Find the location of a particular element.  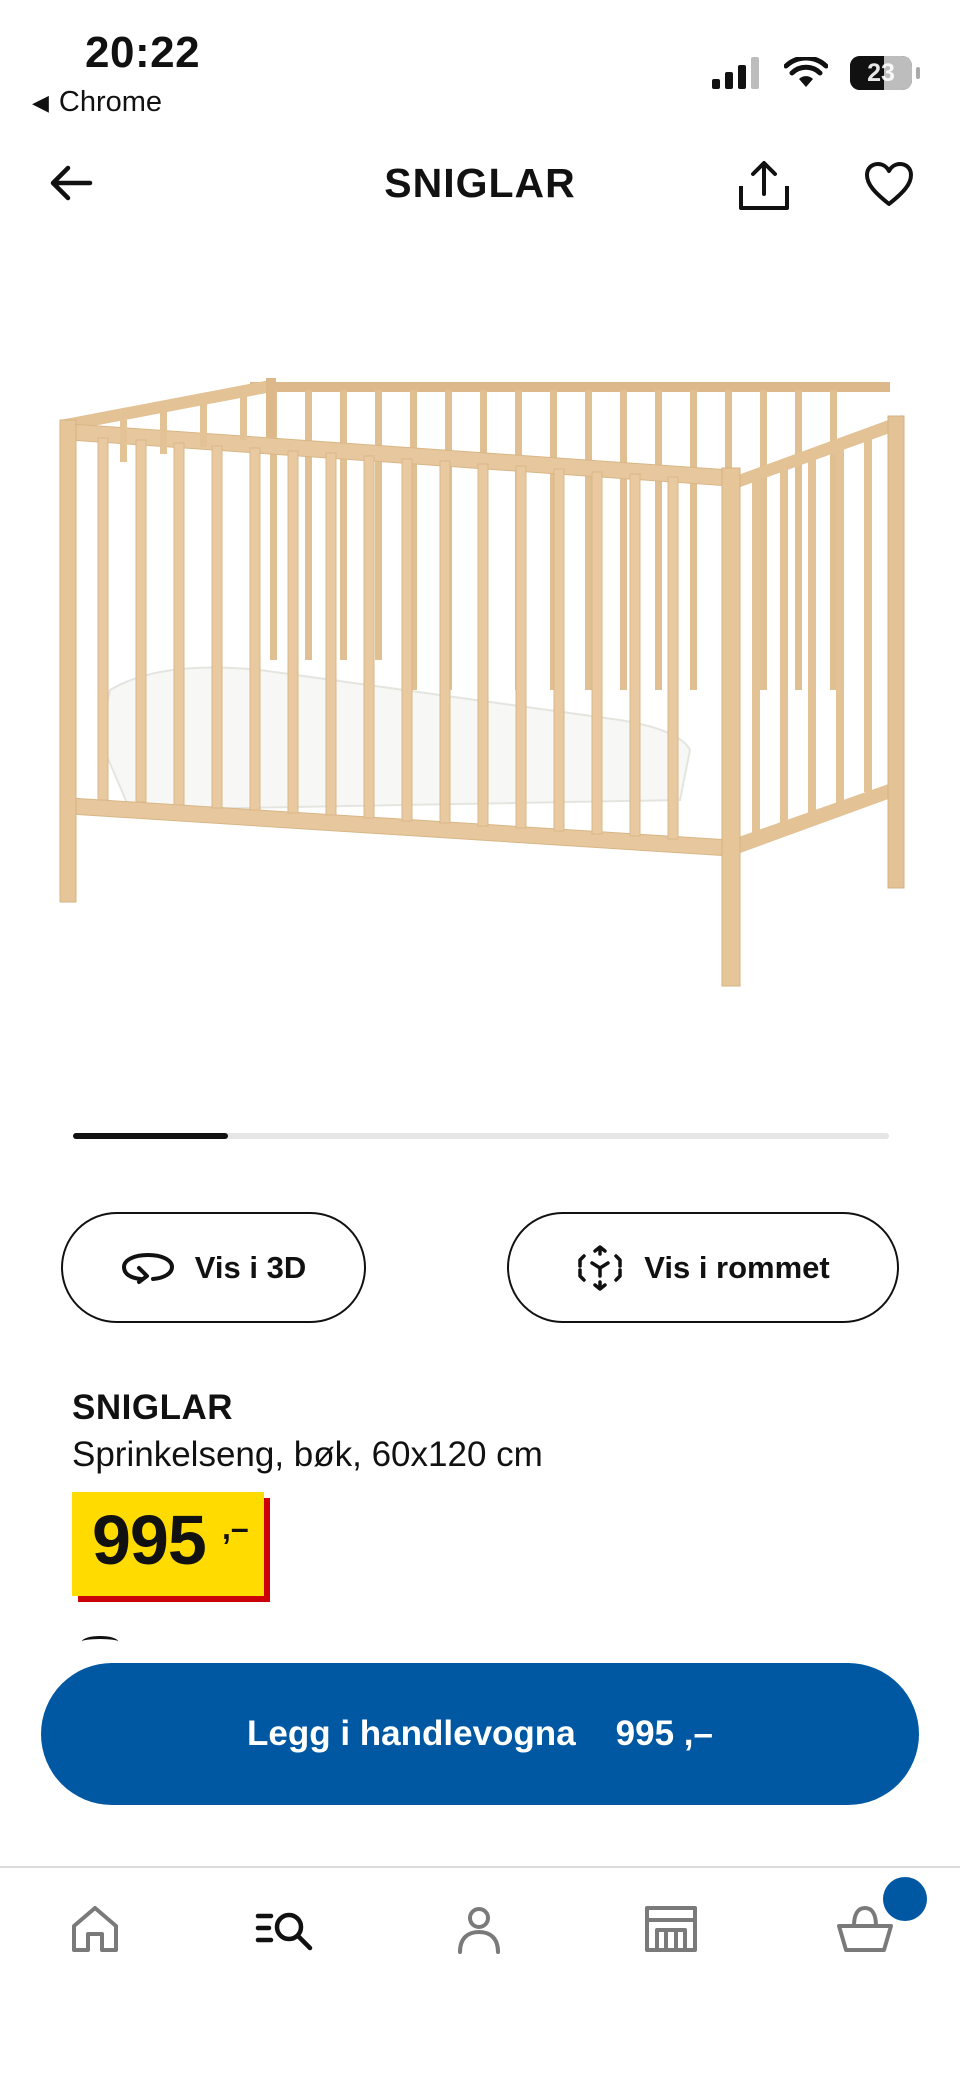

partially-hidden-icon is located at coordinates (100, 1641).